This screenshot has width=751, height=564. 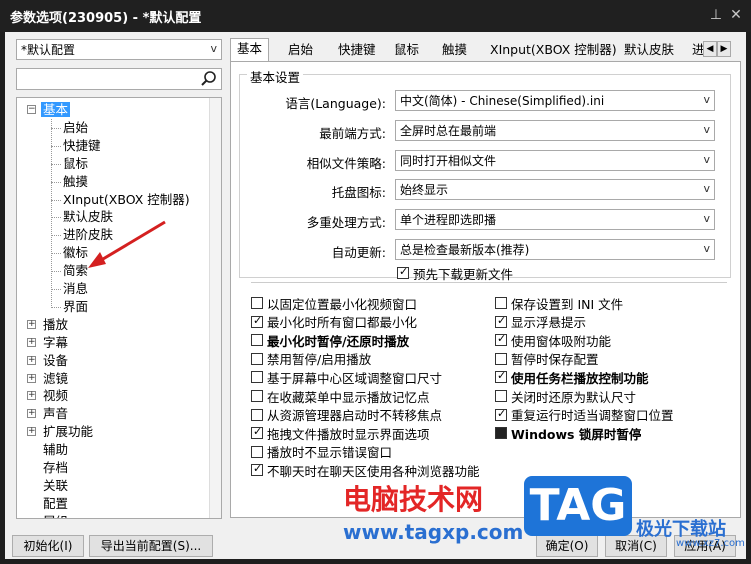 What do you see at coordinates (55, 325) in the screenshot?
I see `tree-item-group: 播放` at bounding box center [55, 325].